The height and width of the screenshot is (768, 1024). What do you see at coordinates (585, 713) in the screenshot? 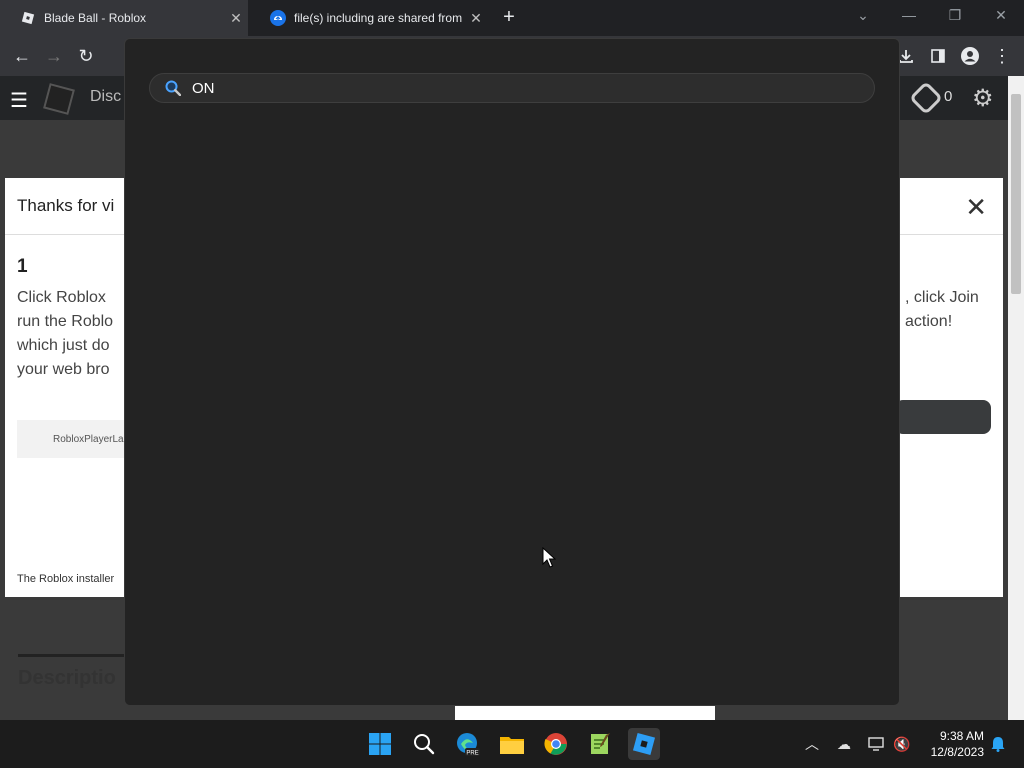
I see `chat-input` at bounding box center [585, 713].